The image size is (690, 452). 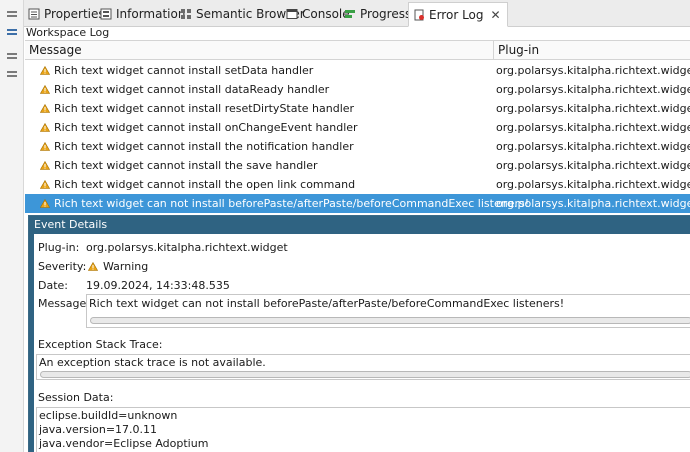 What do you see at coordinates (386, 14) in the screenshot?
I see `tab-label: Progress` at bounding box center [386, 14].